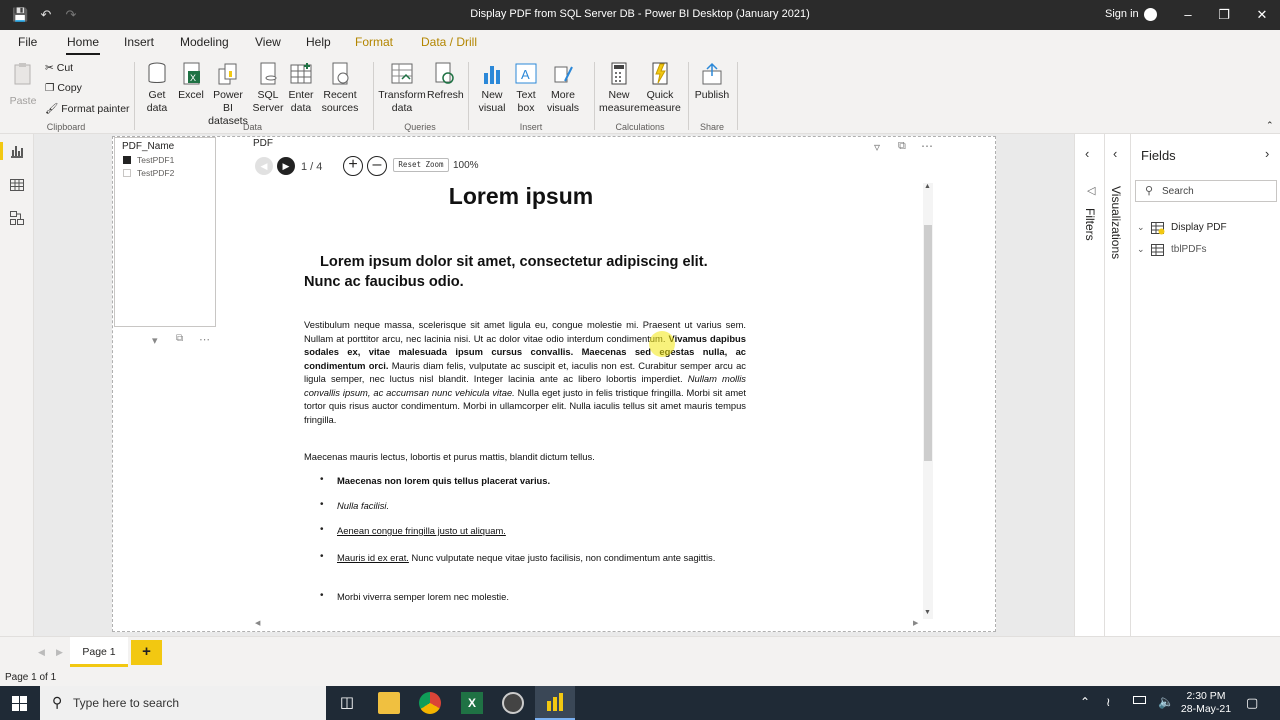 Image resolution: width=1280 pixels, height=720 pixels. What do you see at coordinates (421, 165) in the screenshot?
I see `reset-zoom-button: Reset Zoom` at bounding box center [421, 165].